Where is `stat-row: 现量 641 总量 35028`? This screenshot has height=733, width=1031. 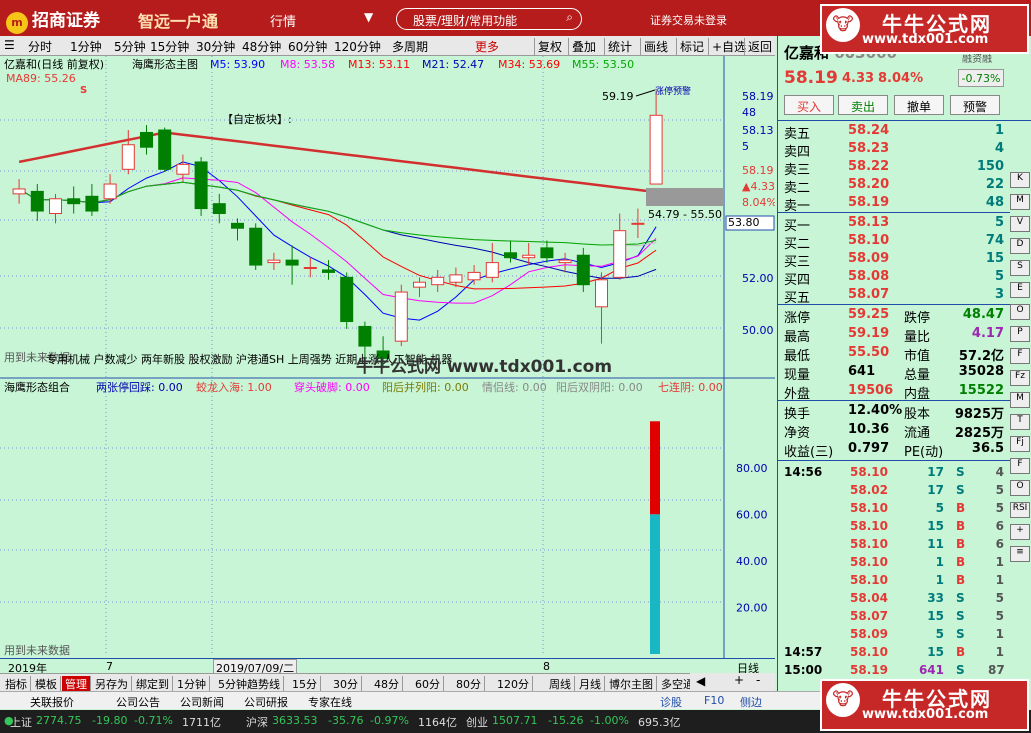
stat-row: 现量 641 总量 35028 is located at coordinates (904, 373).